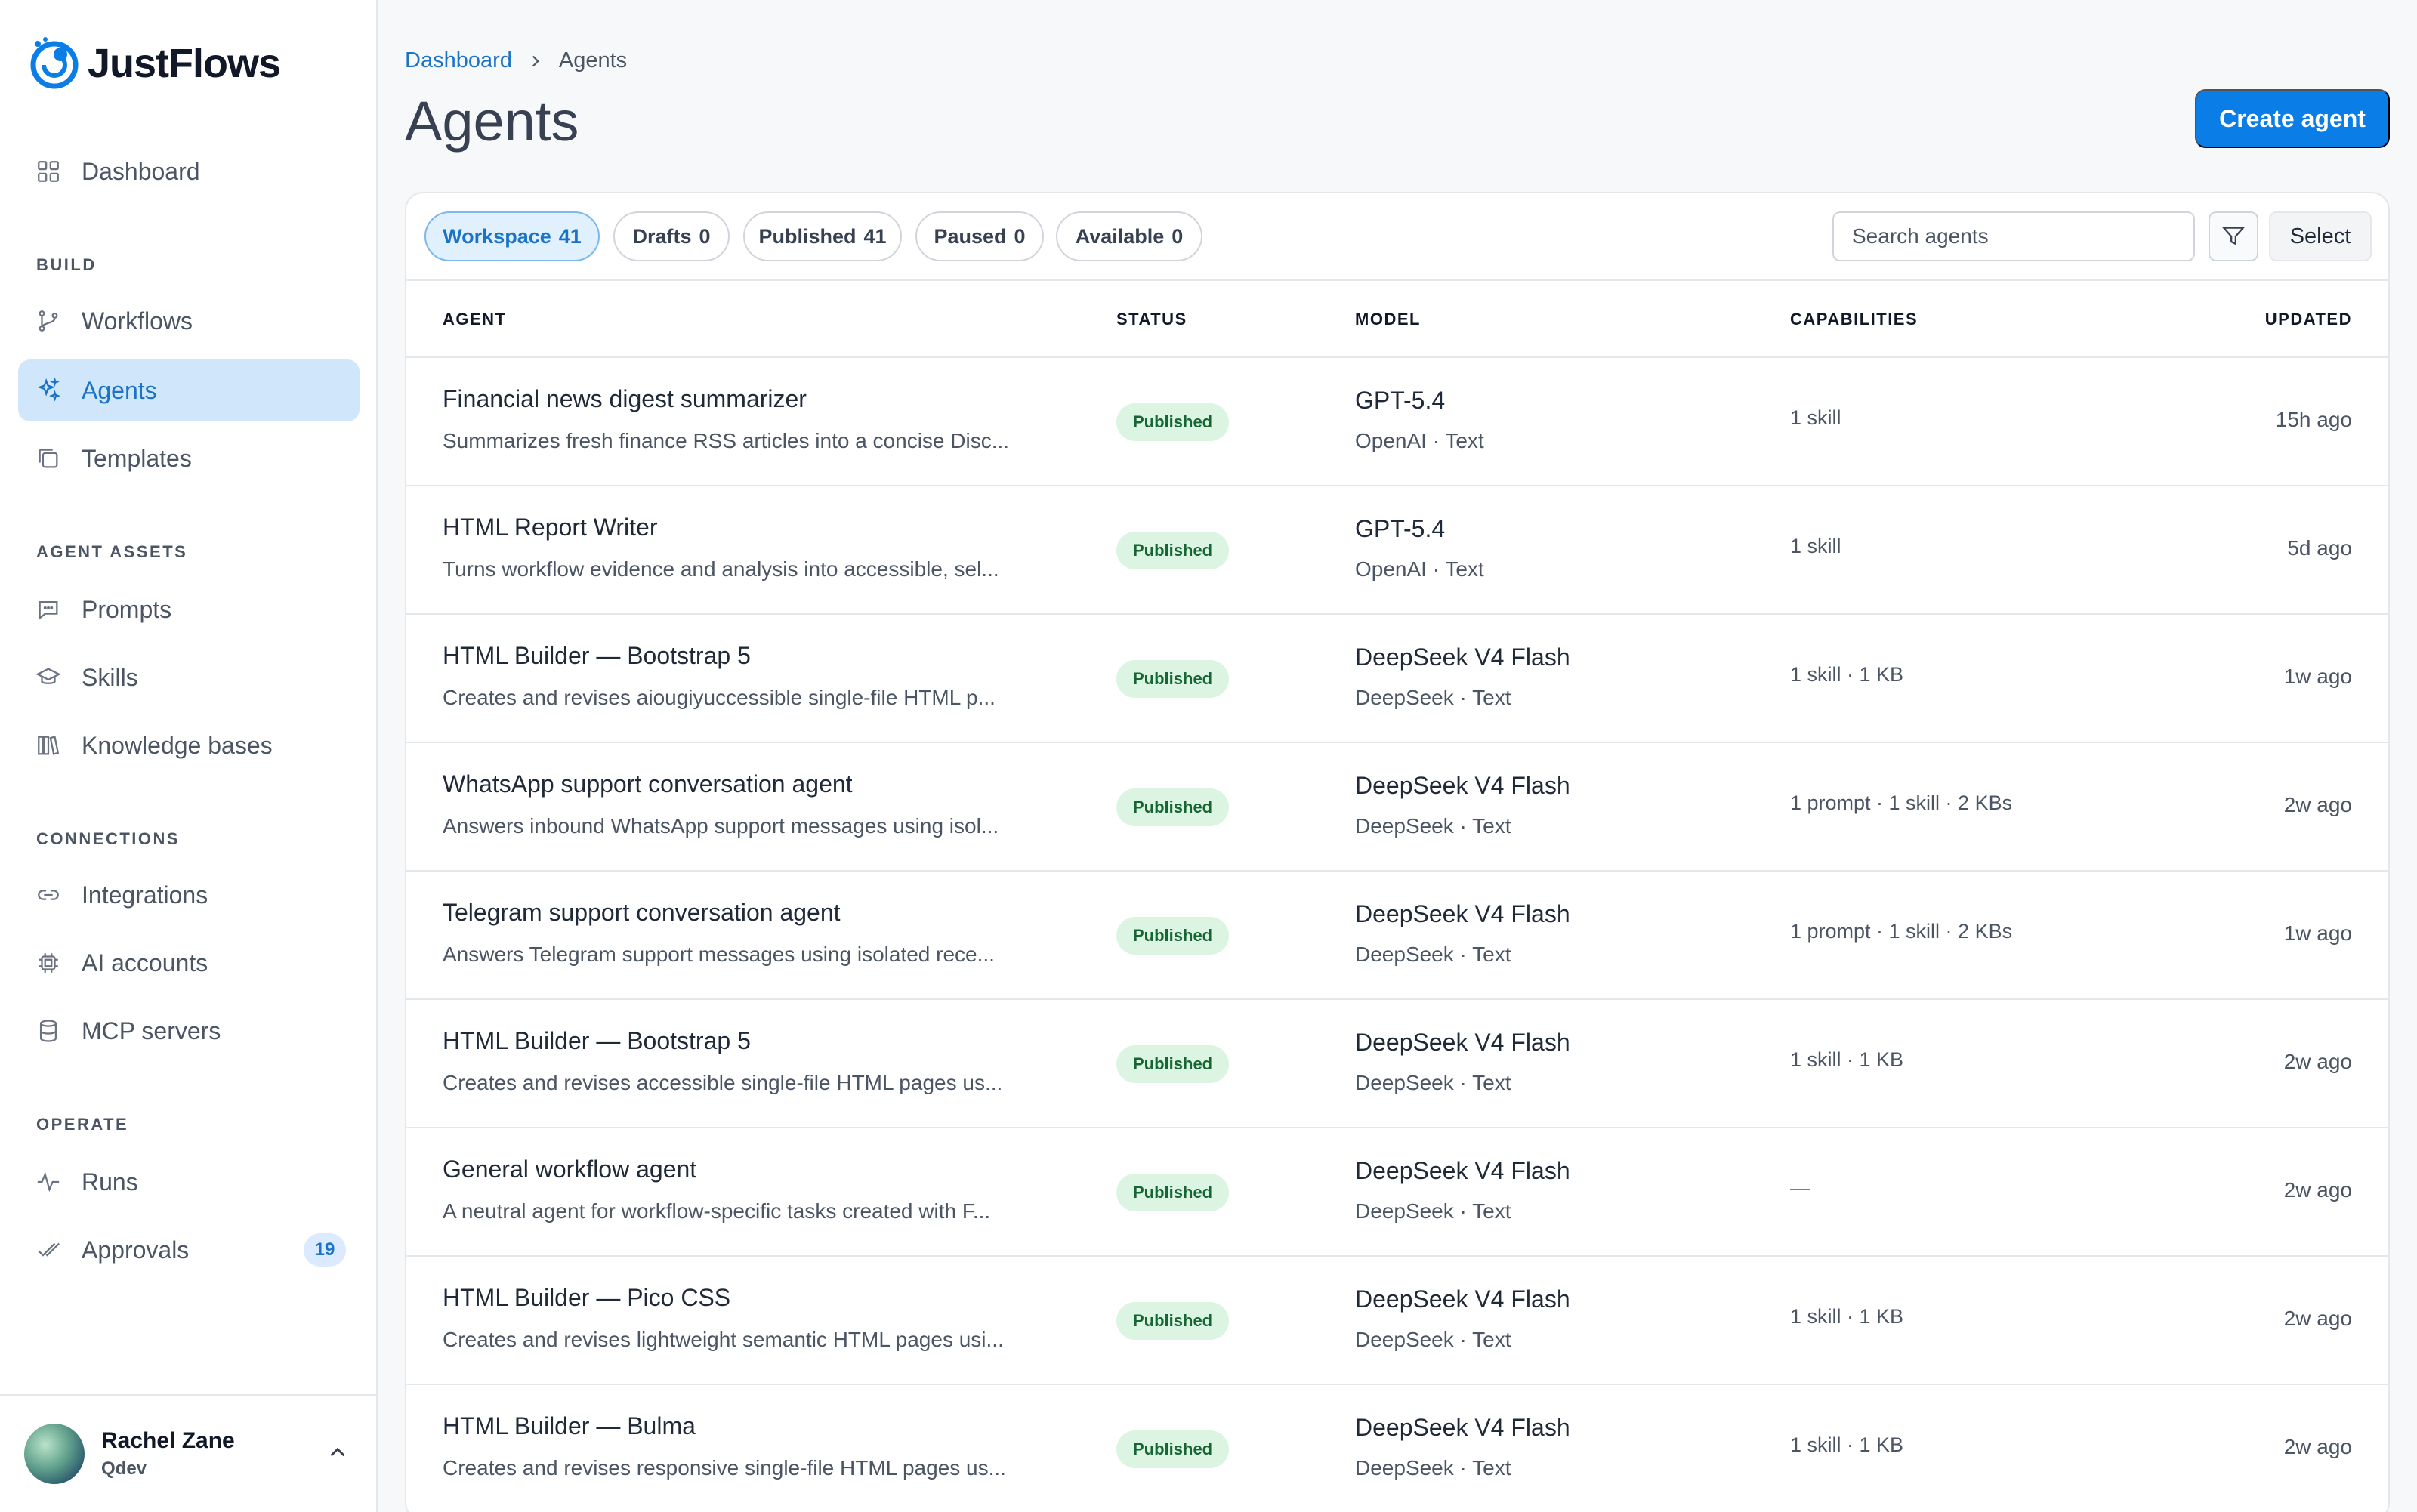 This screenshot has width=2417, height=1512. I want to click on sidebar-item-knowledge-bases: Knowledge bases, so click(189, 745).